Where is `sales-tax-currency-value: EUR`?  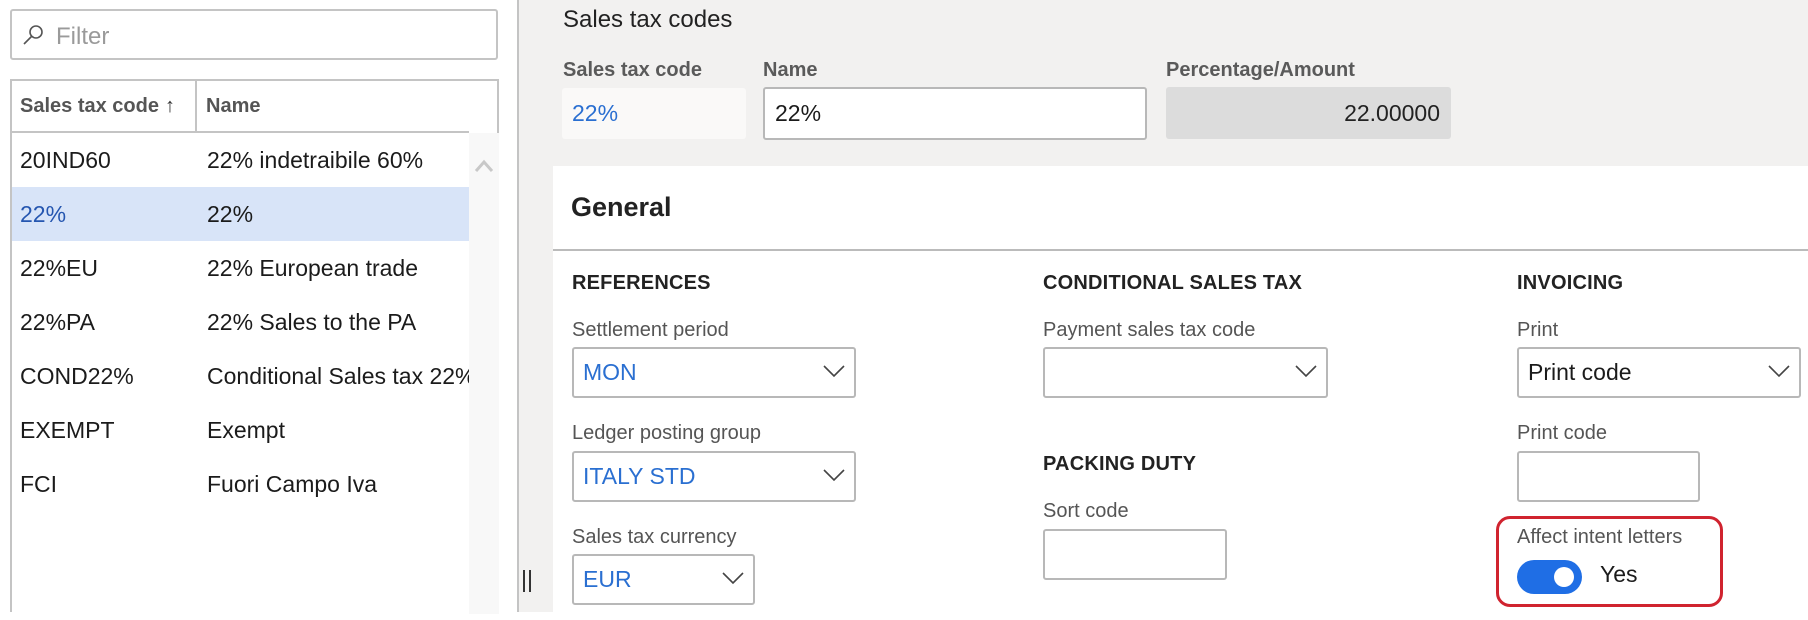 sales-tax-currency-value: EUR is located at coordinates (607, 579).